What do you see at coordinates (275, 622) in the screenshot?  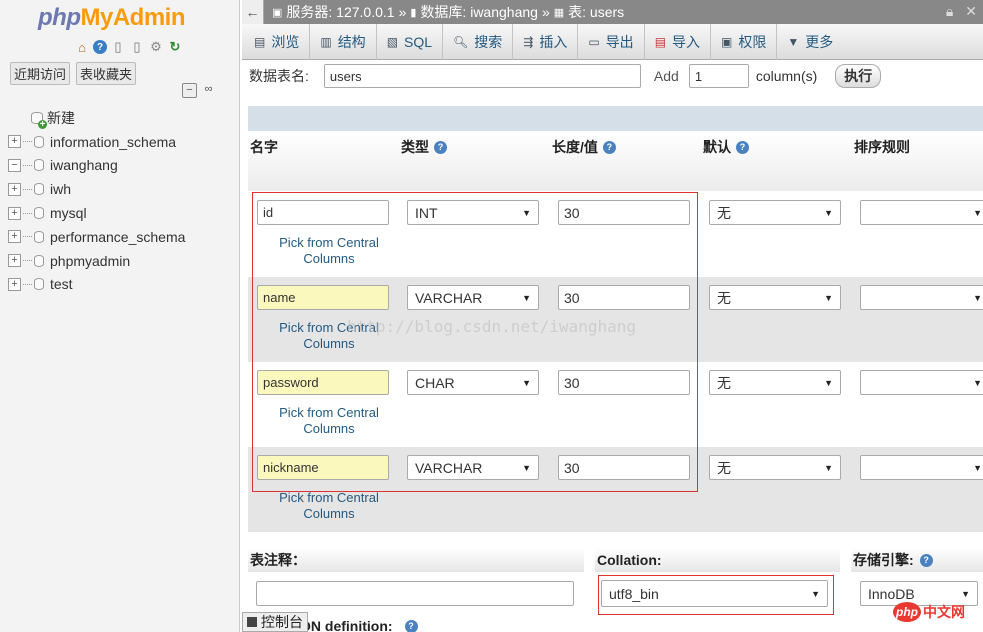 I see `console-button: 控制台` at bounding box center [275, 622].